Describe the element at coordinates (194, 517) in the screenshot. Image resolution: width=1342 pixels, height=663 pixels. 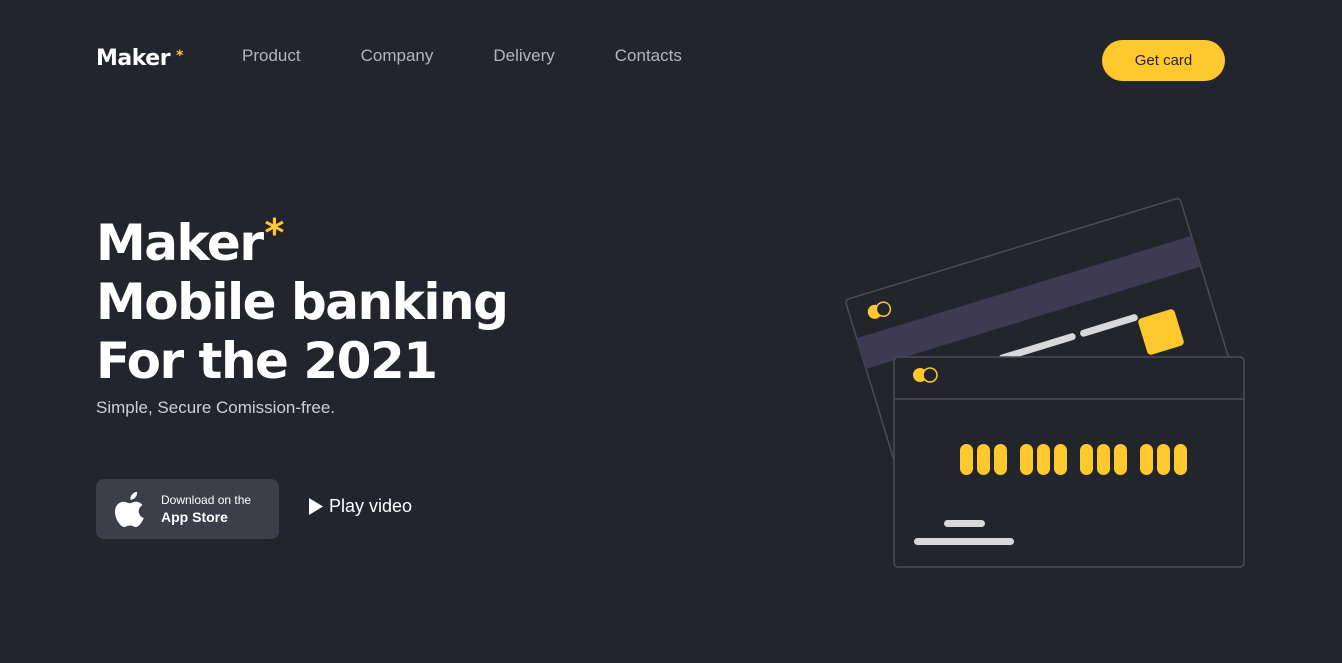
I see `app-store-label: App Store` at that location.